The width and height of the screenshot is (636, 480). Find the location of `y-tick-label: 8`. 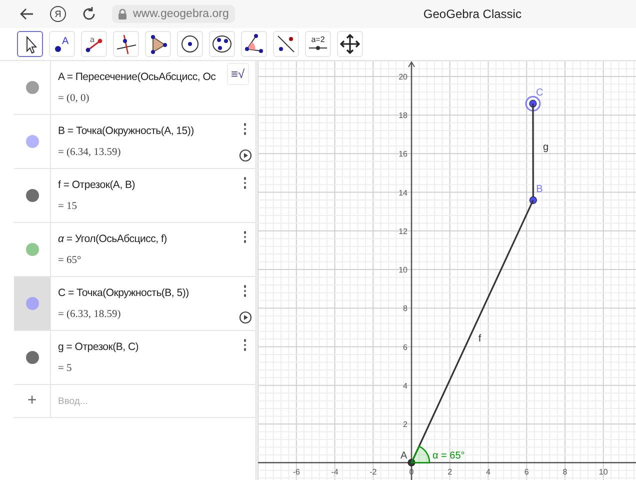

y-tick-label: 8 is located at coordinates (405, 309).